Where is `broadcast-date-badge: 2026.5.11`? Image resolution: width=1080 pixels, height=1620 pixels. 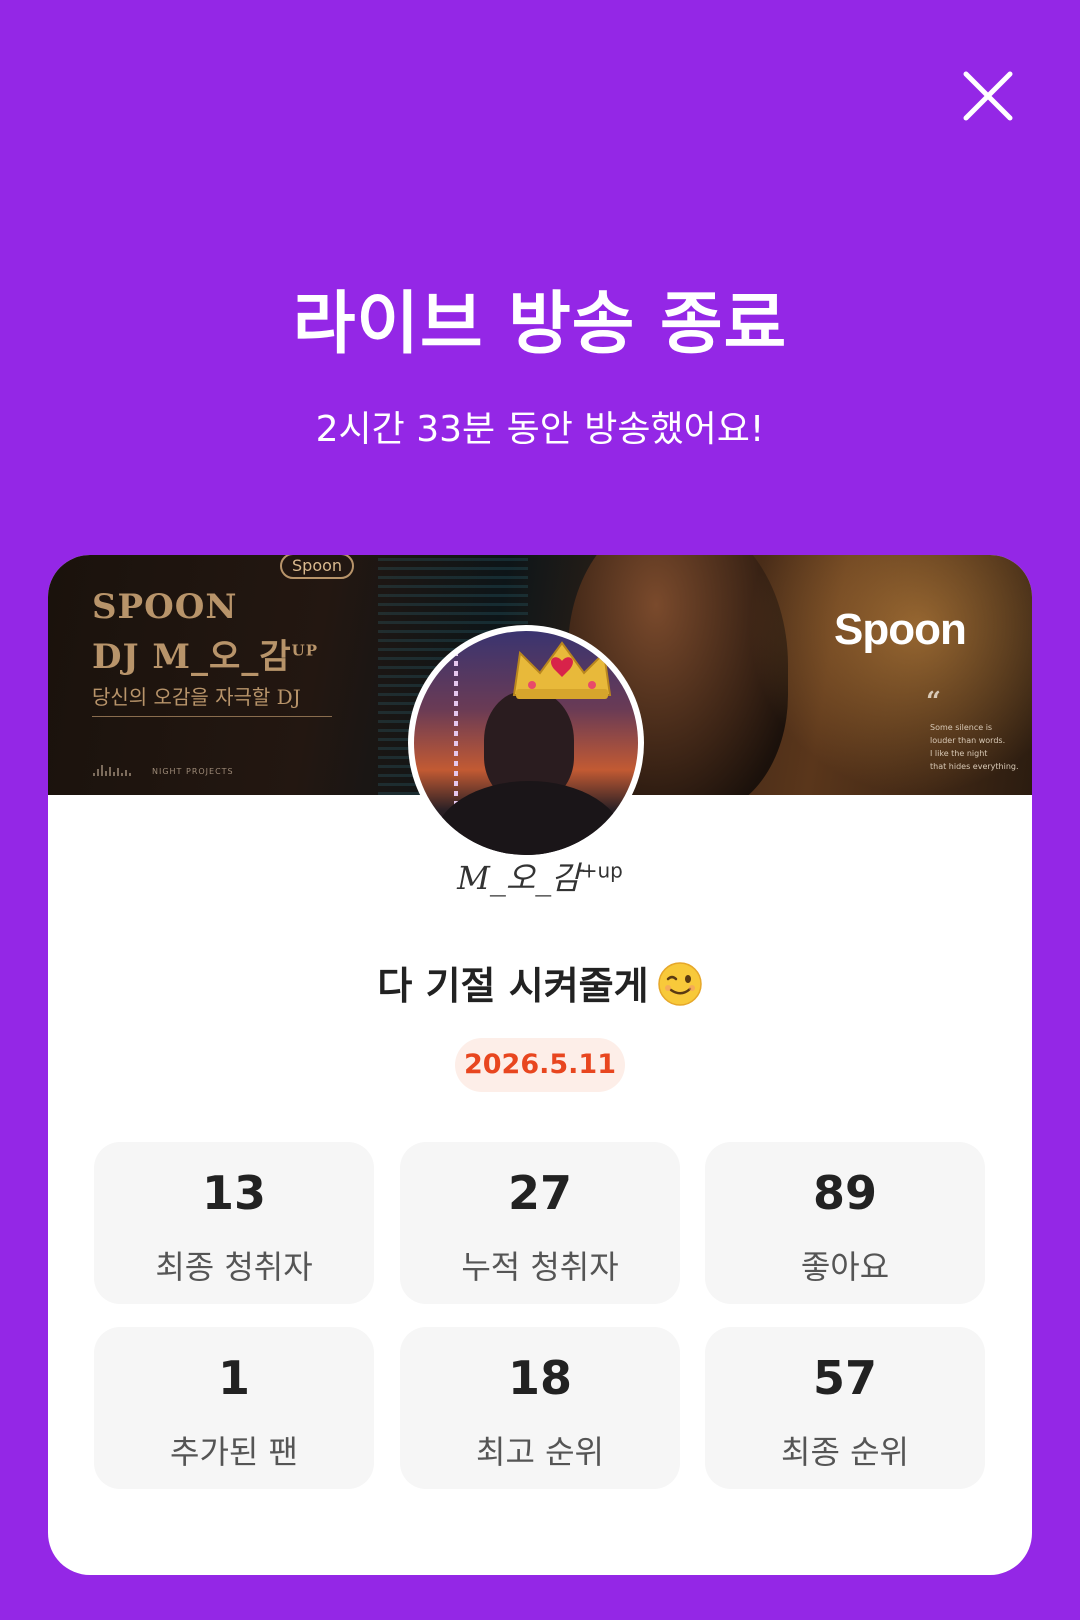 broadcast-date-badge: 2026.5.11 is located at coordinates (540, 1065).